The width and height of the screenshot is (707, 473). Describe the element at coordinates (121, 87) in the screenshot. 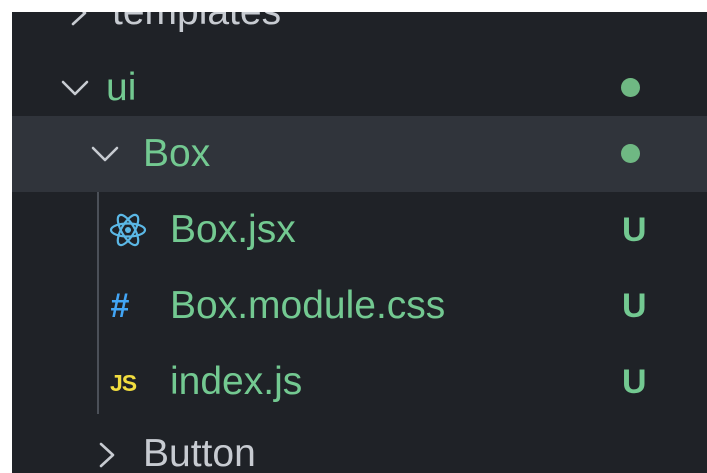

I see `tree-item-label: ui` at that location.